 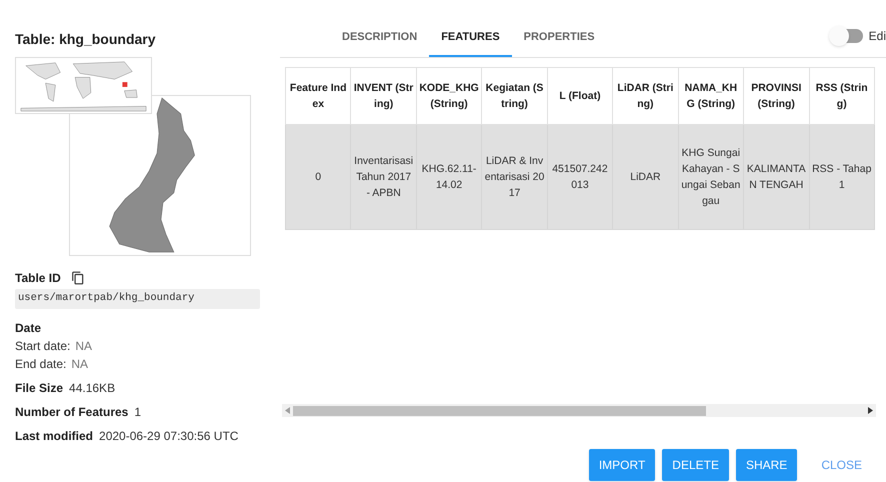 I want to click on horizontal-scrollbar, so click(x=579, y=410).